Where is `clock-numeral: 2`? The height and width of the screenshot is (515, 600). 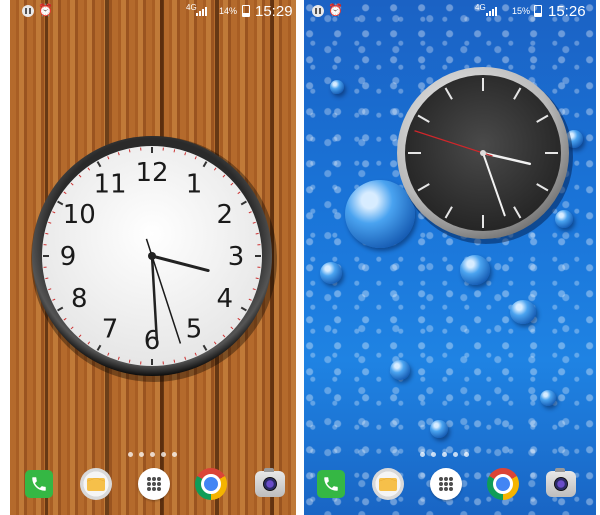
clock-numeral: 2 is located at coordinates (224, 215).